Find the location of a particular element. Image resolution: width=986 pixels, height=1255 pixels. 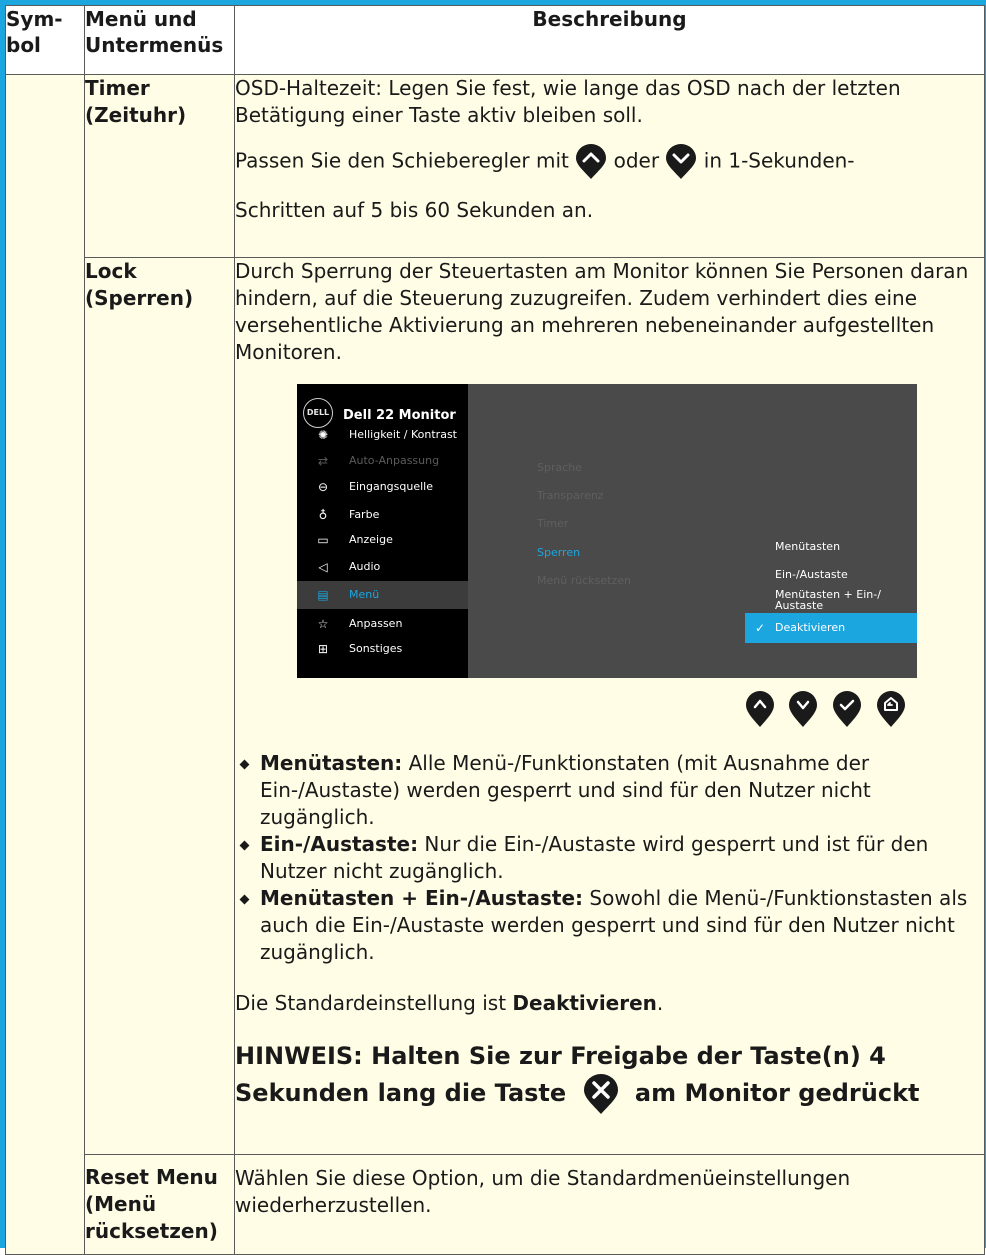

menu-icon: ▤ is located at coordinates (323, 595).